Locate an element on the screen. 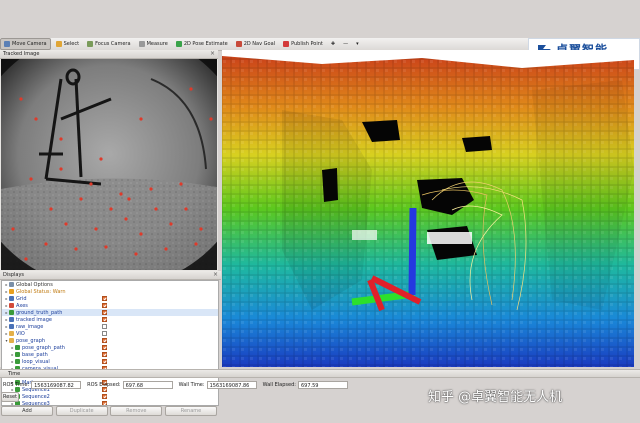 The height and width of the screenshot is (423, 640). ros-elapsed-label: ROS Elapsed: is located at coordinates (104, 384).